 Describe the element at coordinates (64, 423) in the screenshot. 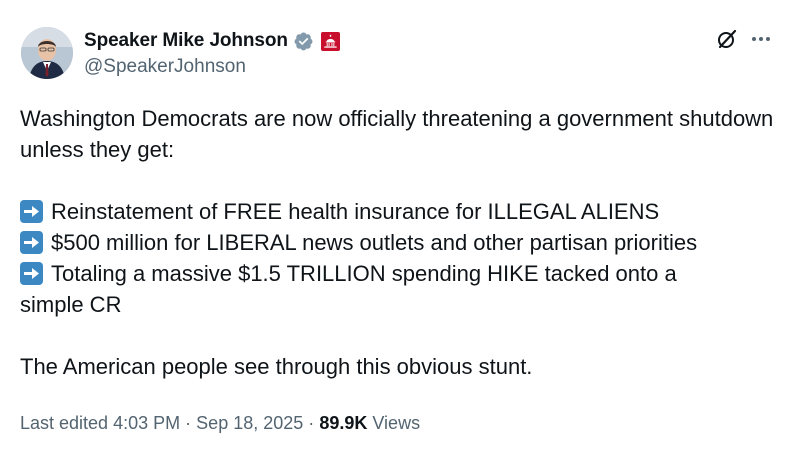

I see `edited-label: Last edited` at that location.